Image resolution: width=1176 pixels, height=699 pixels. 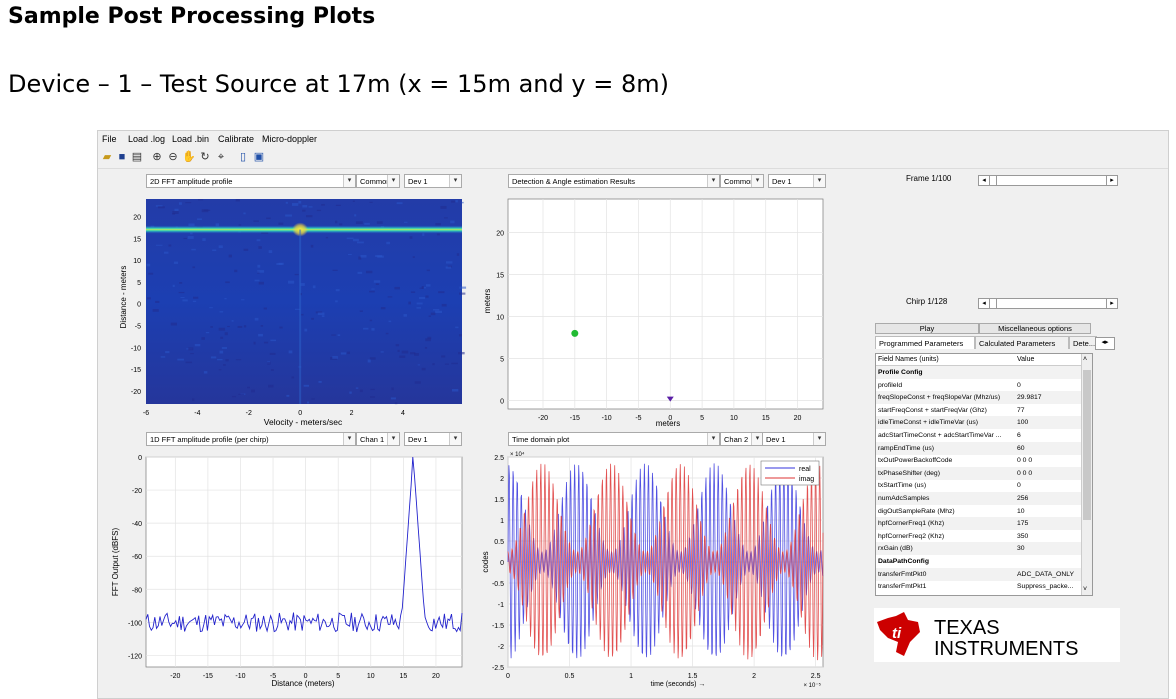 I want to click on fft-x-tick: 15, so click(x=403, y=676).